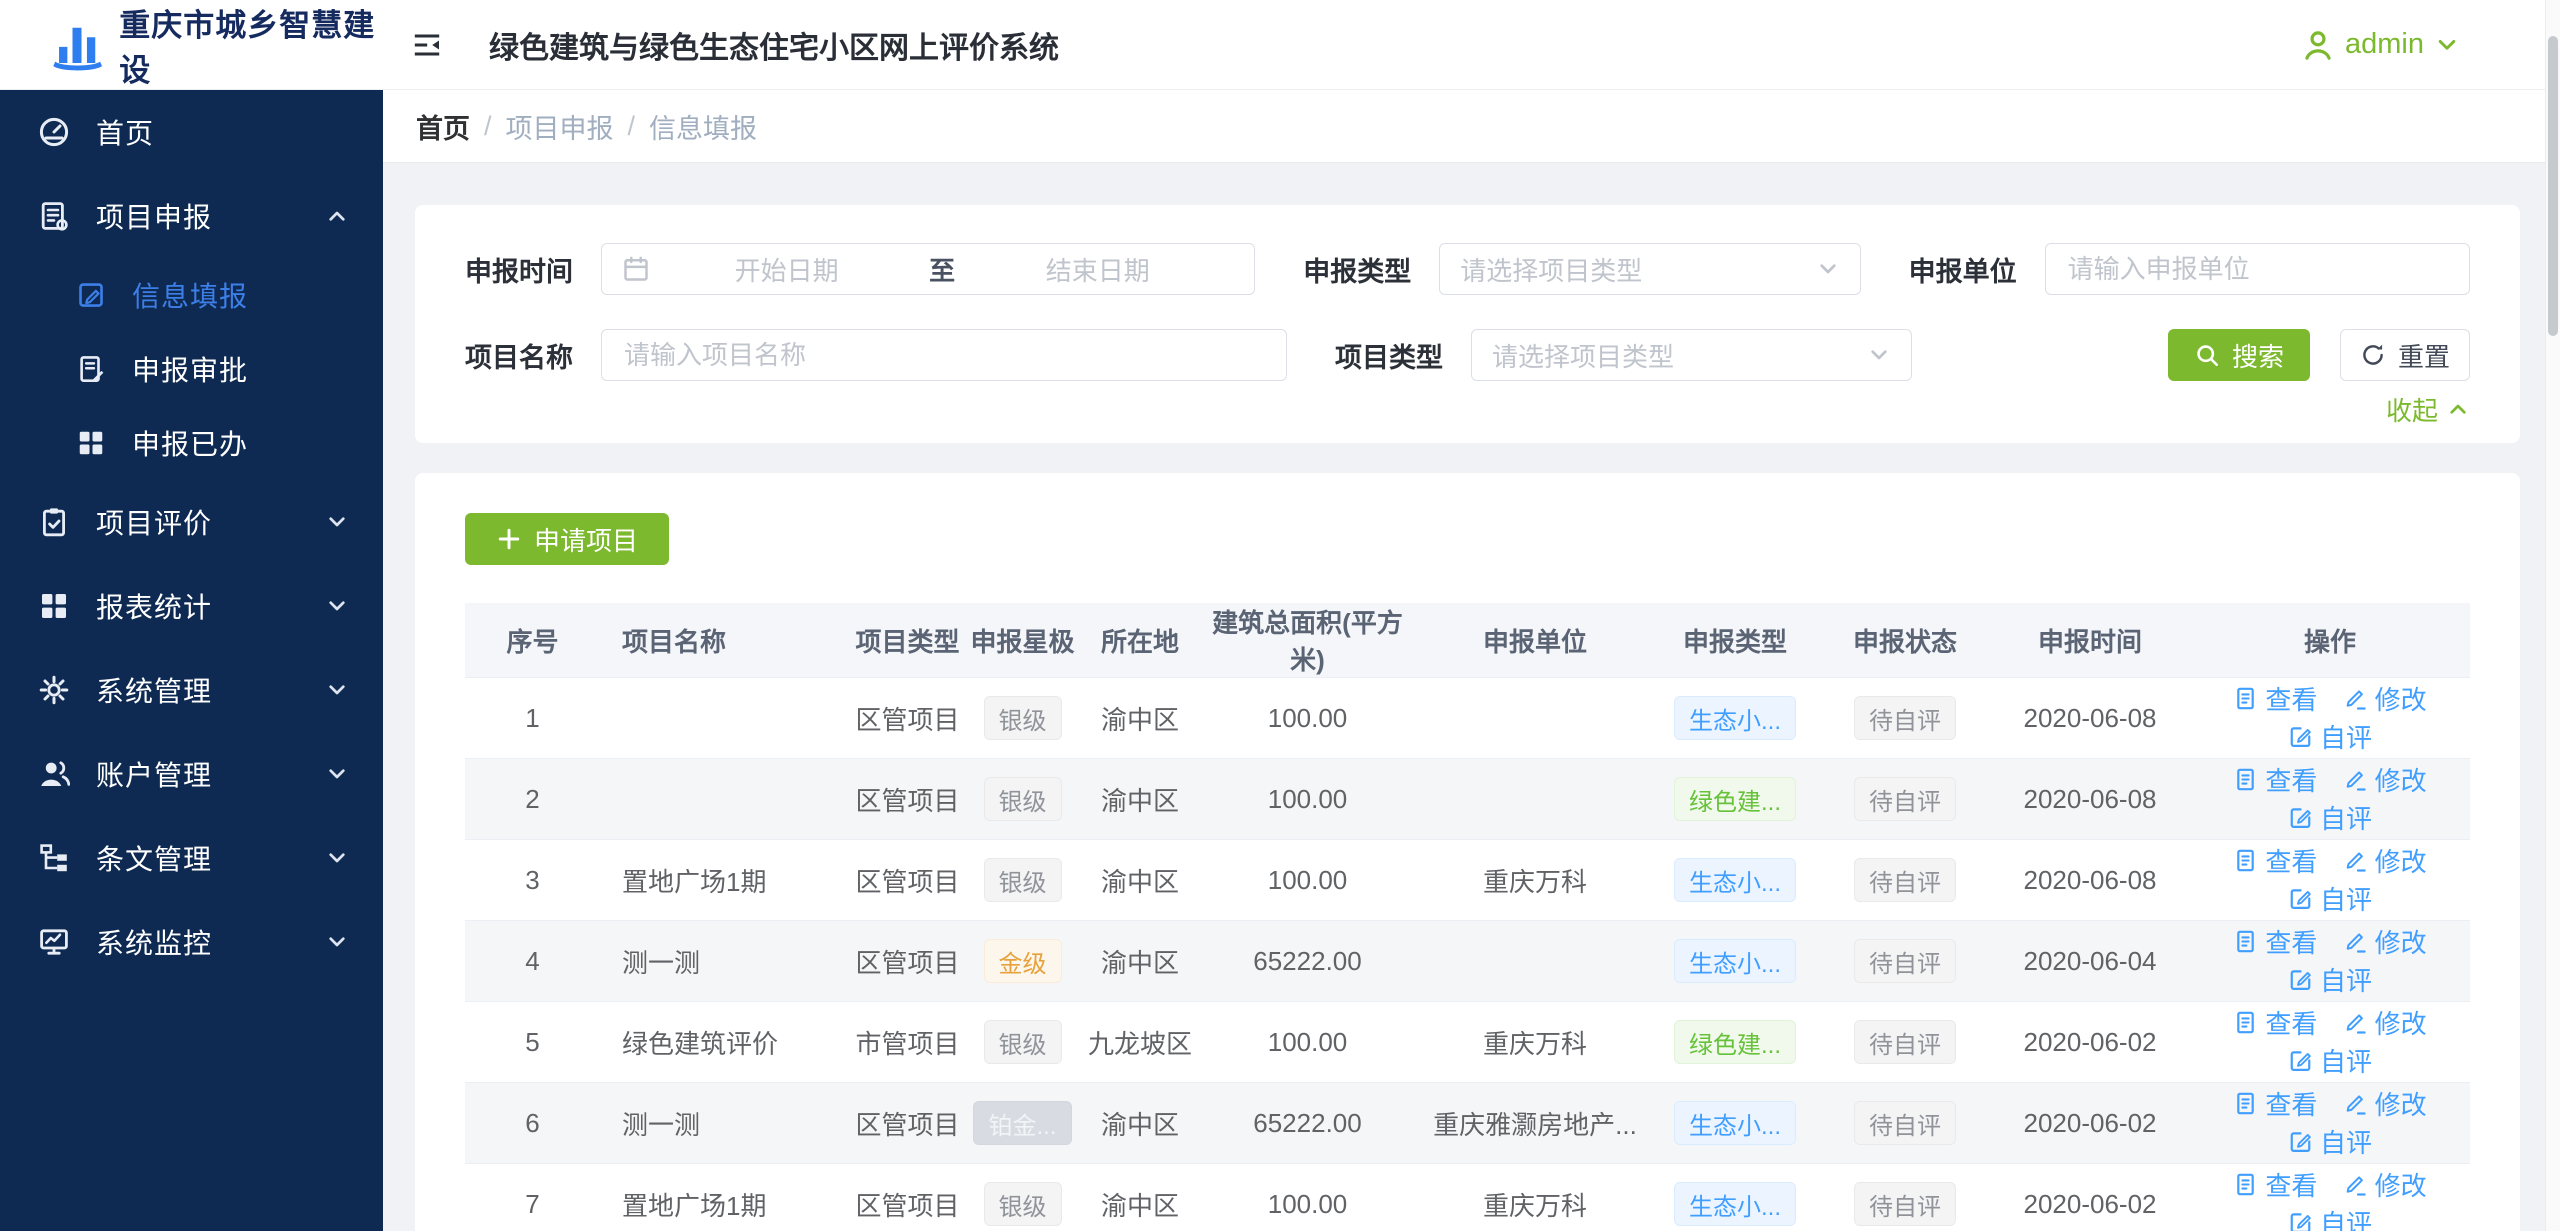 This screenshot has height=1231, width=2560. I want to click on sidebar-item-project-declare: 项目申报, so click(191, 216).